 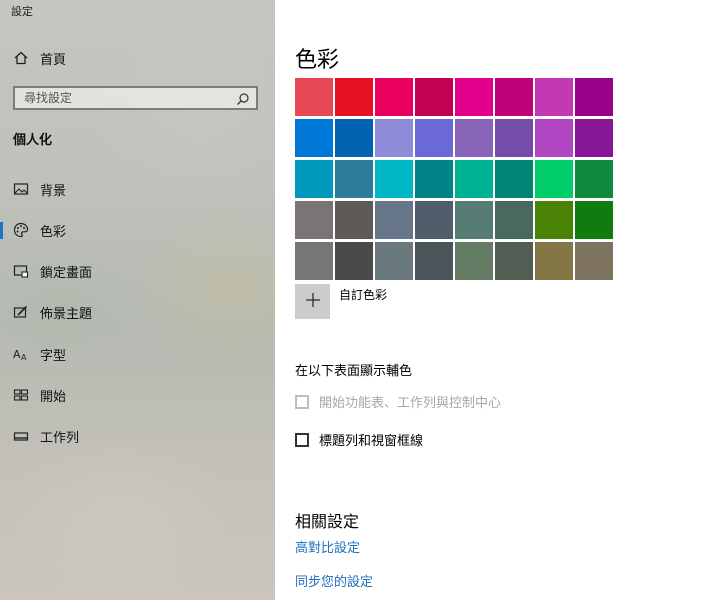 I want to click on custom-color-label: 自訂色彩, so click(x=363, y=294).